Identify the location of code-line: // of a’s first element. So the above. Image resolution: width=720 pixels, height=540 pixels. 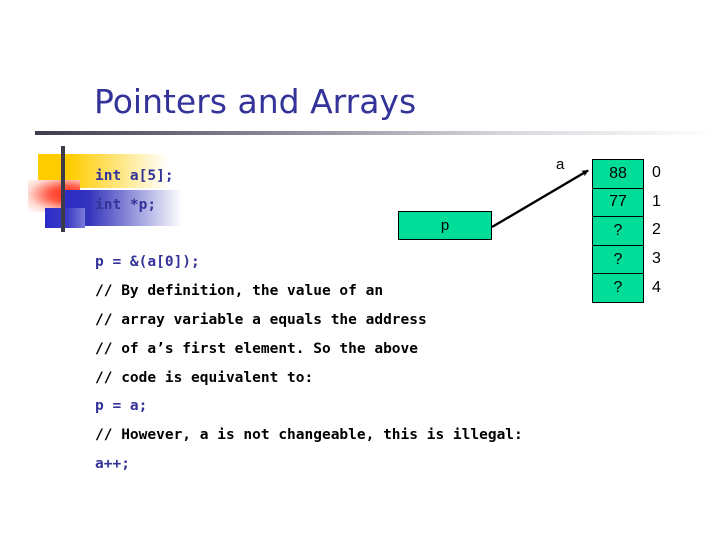
(257, 348).